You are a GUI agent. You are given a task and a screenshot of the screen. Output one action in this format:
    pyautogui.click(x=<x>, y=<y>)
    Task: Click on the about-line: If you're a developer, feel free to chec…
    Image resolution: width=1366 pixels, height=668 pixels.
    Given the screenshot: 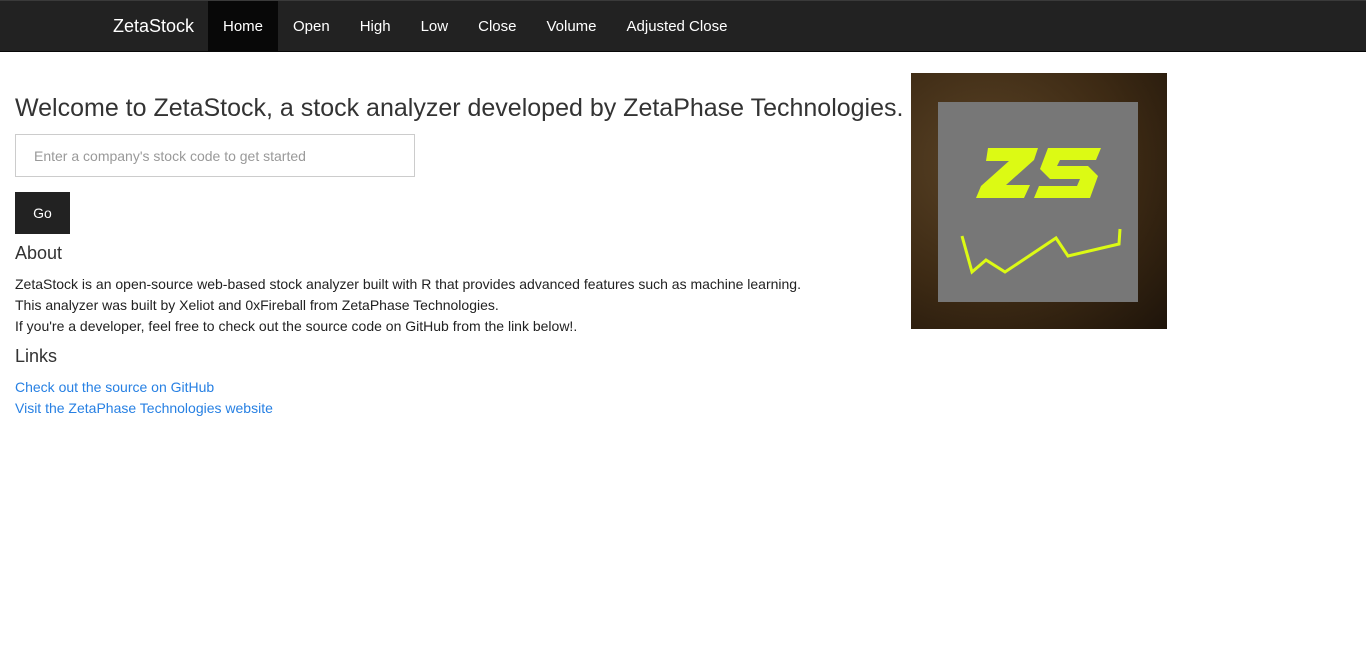 What is the action you would take?
    pyautogui.click(x=296, y=326)
    